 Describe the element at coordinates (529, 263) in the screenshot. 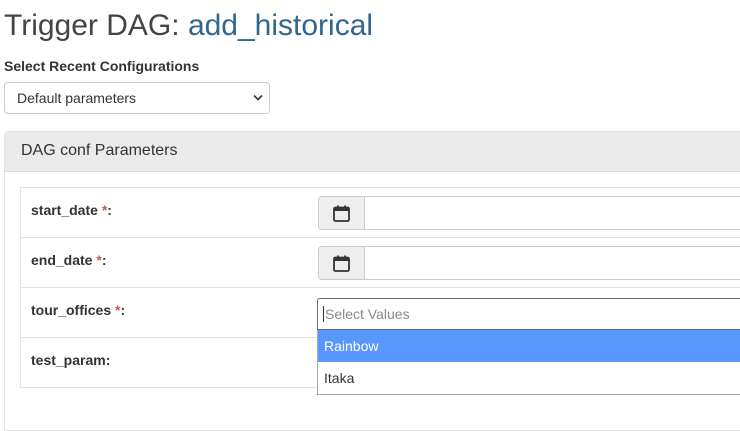

I see `end-date-input` at that location.